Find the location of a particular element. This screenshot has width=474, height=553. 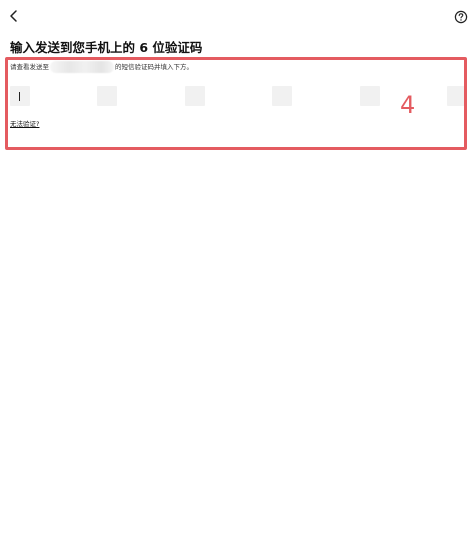

back-button is located at coordinates (14, 16).